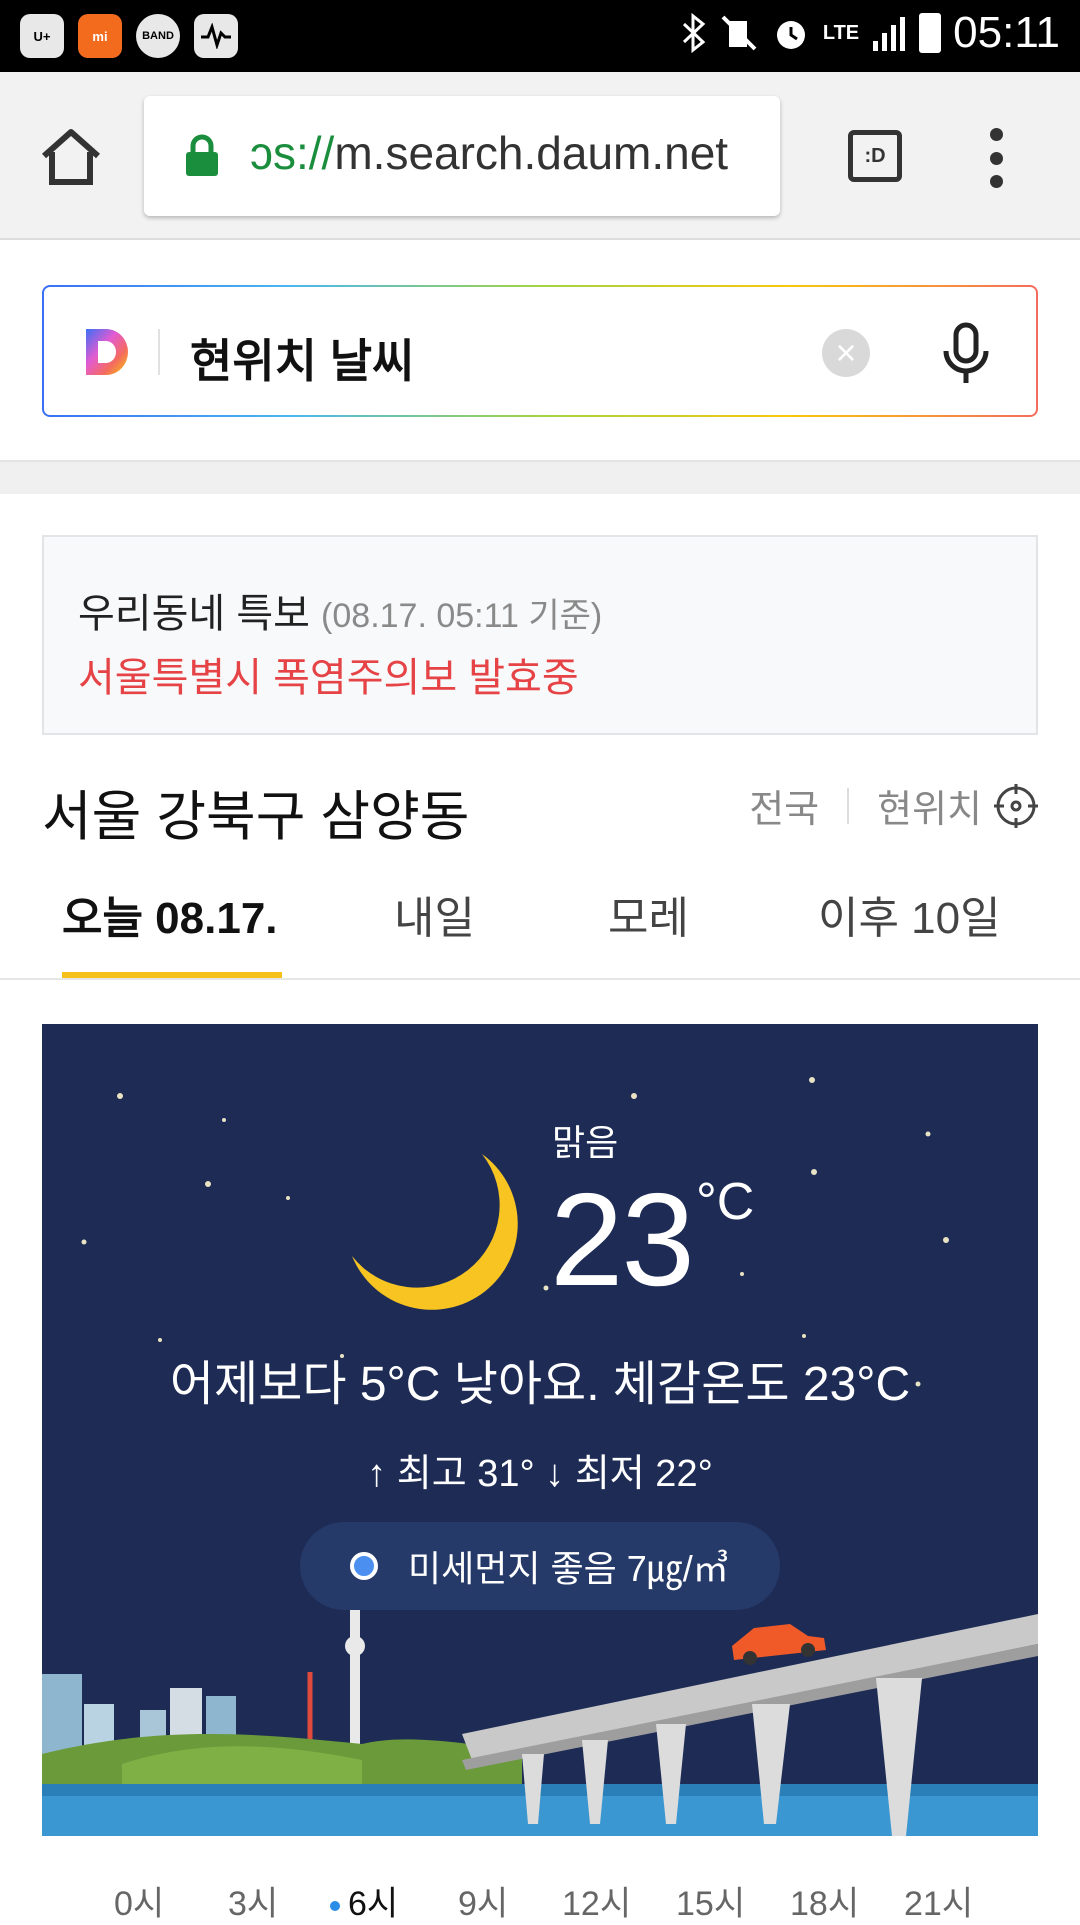  Describe the element at coordinates (159, 352) in the screenshot. I see `search-divider` at that location.